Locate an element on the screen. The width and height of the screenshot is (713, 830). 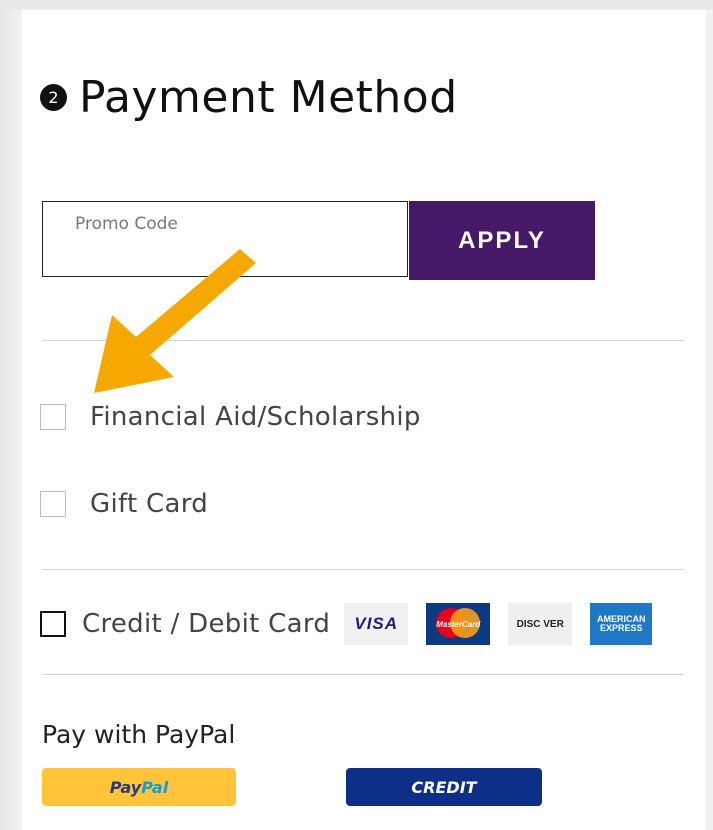
step-number-badge: 2 is located at coordinates (53, 97).